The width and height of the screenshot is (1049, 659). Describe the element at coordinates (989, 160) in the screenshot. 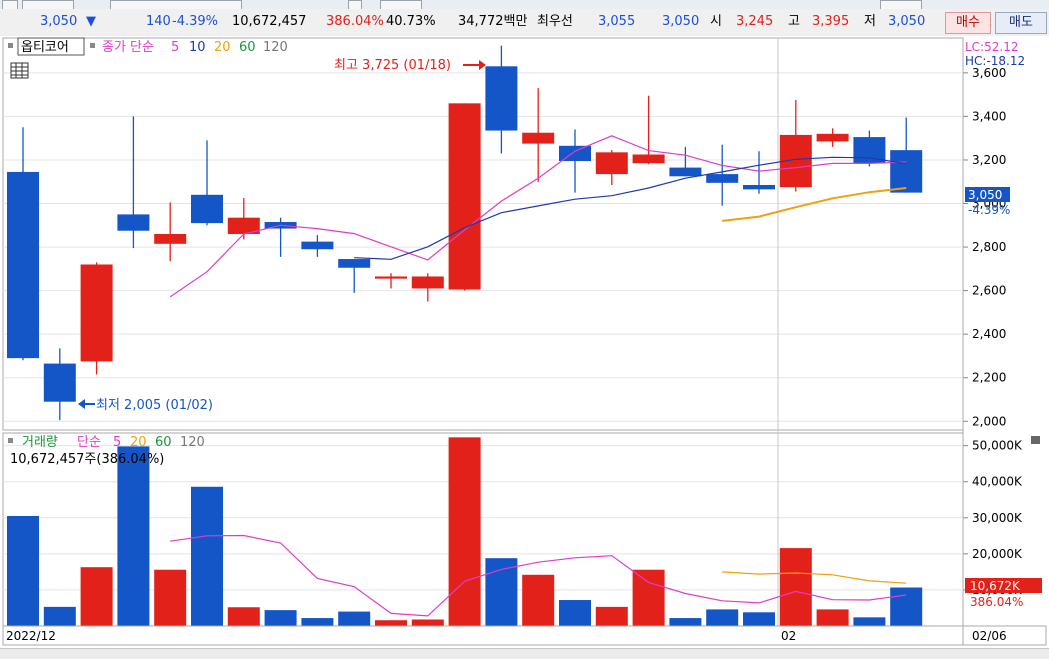

I see `price-tick-label: 3,200` at that location.